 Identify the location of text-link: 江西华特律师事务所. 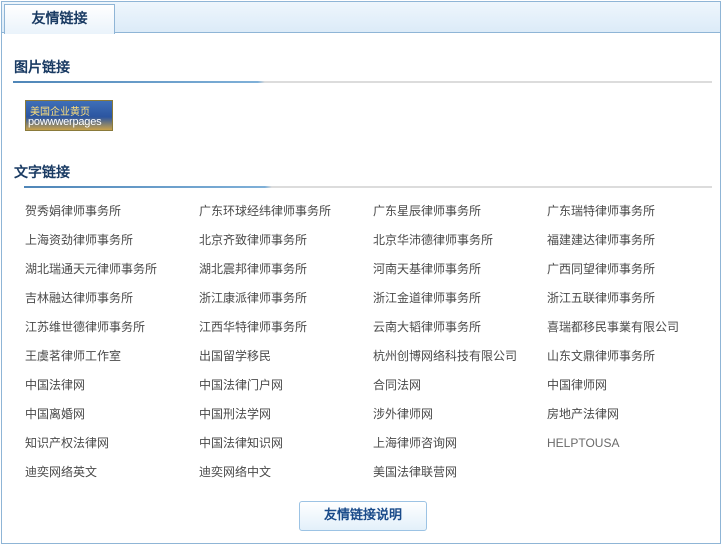
(286, 332).